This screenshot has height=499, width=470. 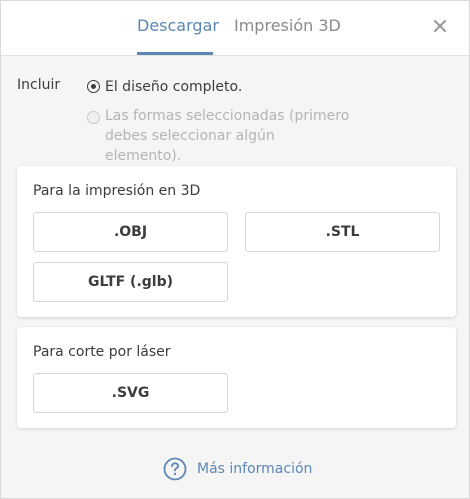 I want to click on more-info-link: Más información, so click(x=237, y=469).